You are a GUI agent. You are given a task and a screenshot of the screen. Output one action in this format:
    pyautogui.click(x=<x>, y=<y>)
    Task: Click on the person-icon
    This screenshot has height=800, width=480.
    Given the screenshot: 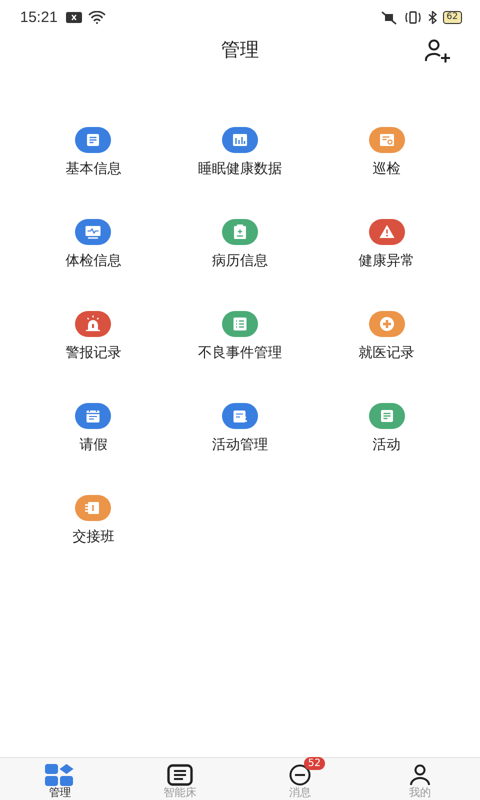 What is the action you would take?
    pyautogui.click(x=420, y=775)
    